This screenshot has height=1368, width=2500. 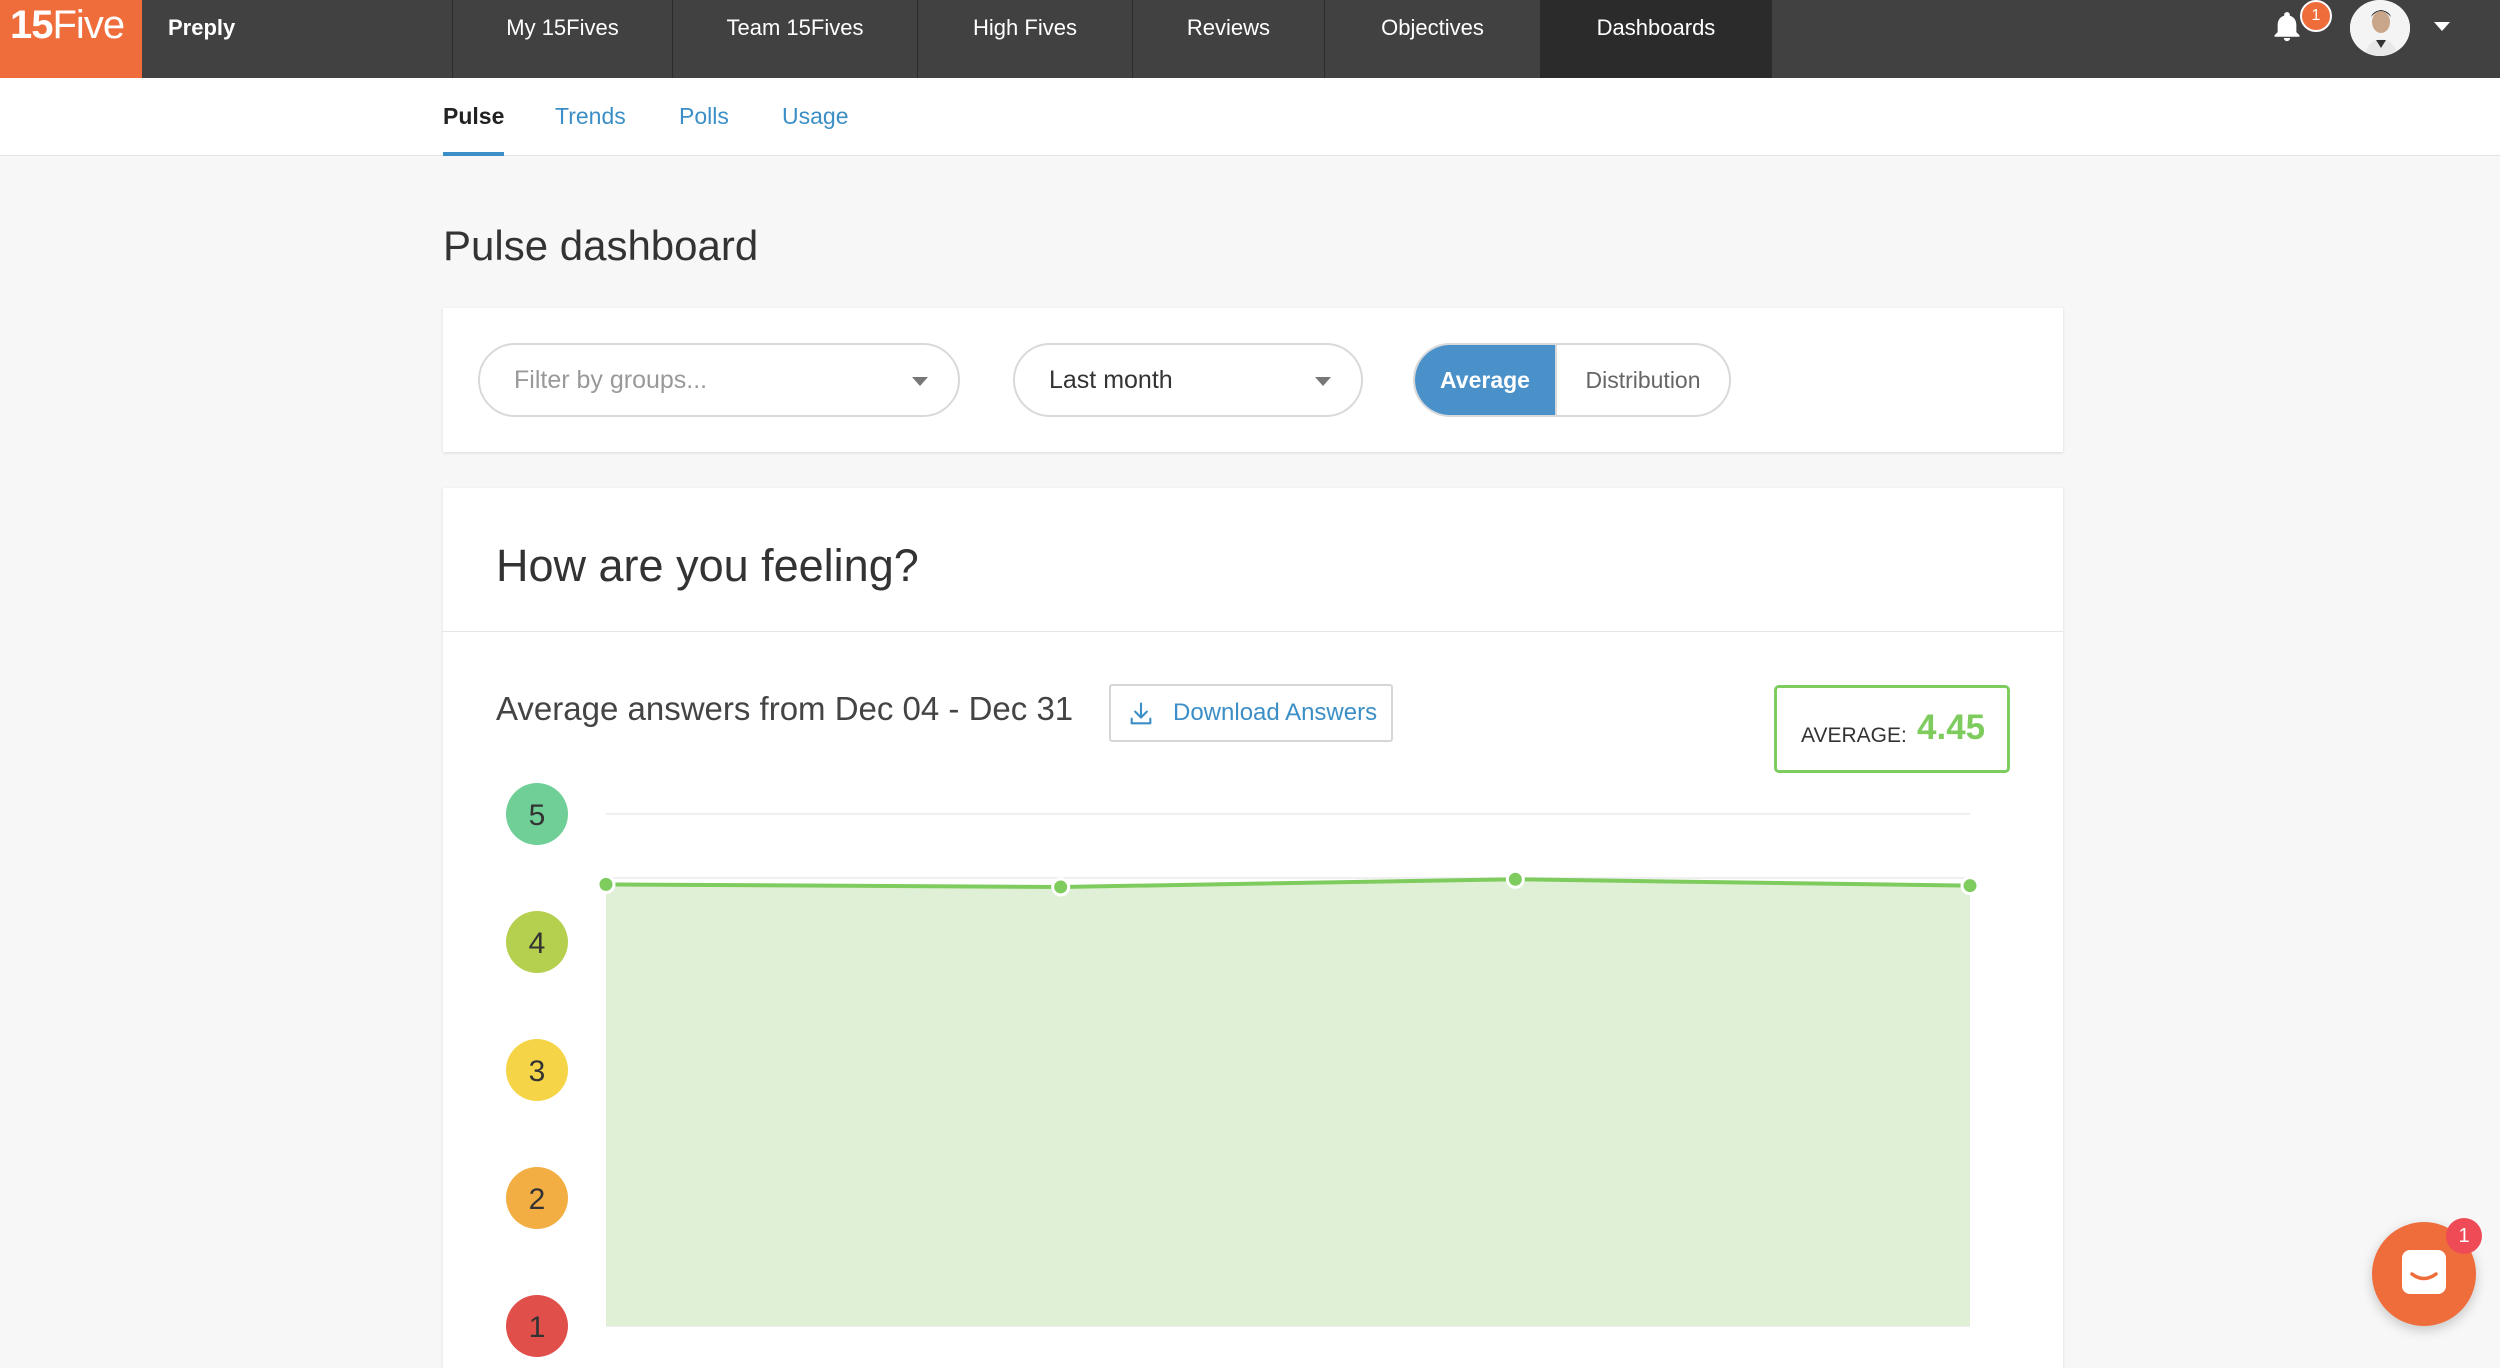 What do you see at coordinates (474, 117) in the screenshot?
I see `subtab-pulse: Pulse` at bounding box center [474, 117].